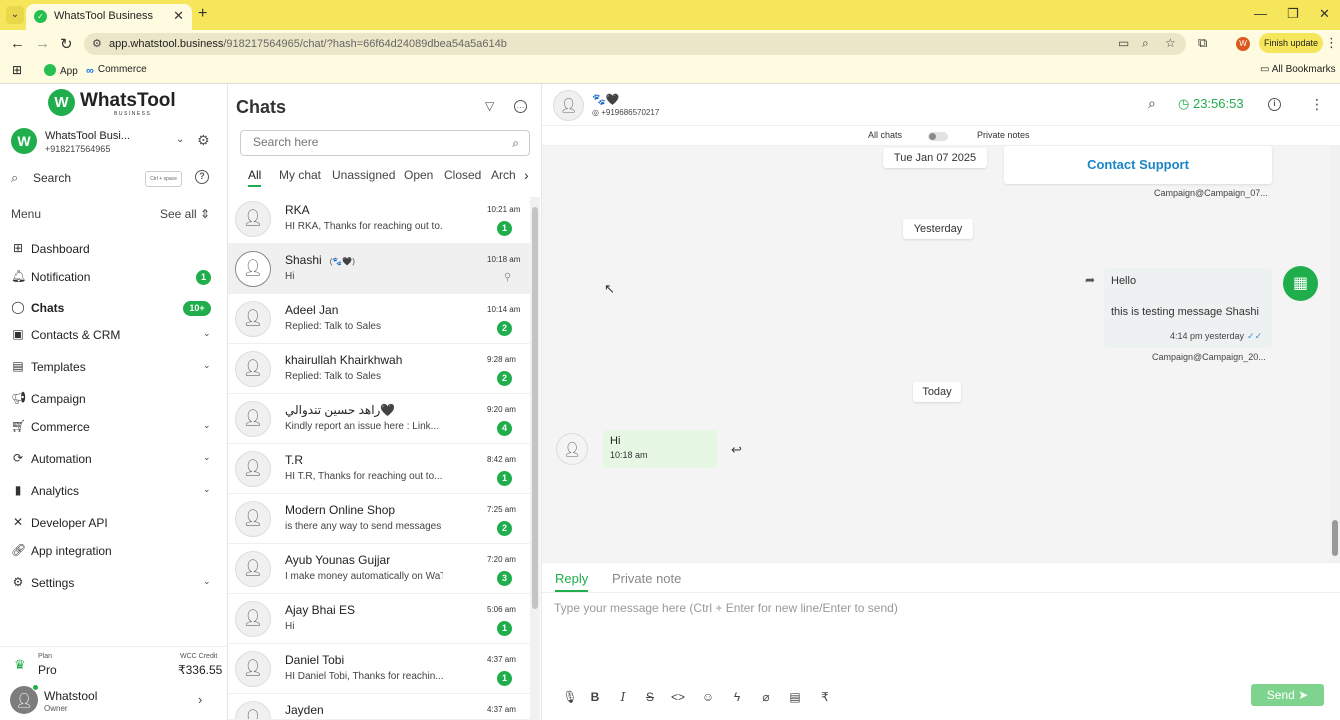 The image size is (1340, 720). I want to click on chat-row-selected: 👤︎ Shashi (🐾🖤) Hi 10:18 am ⚲, so click(379, 269).